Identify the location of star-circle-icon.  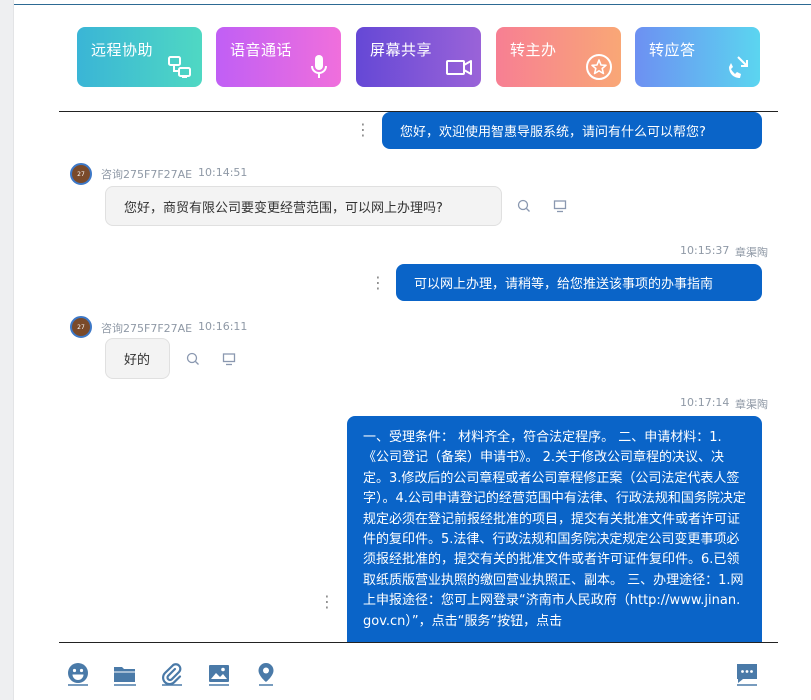
(599, 67).